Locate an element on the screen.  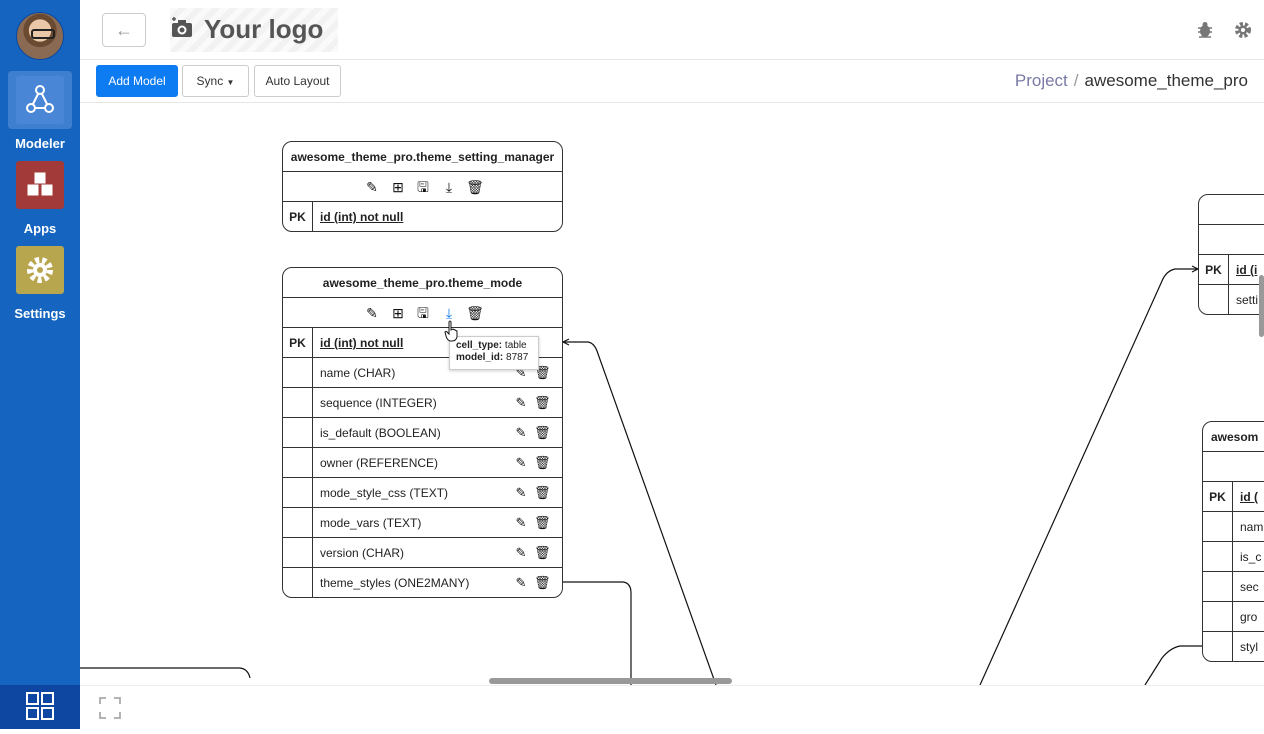
table-row: version (CHAR) ✎ 🗑 is located at coordinates (422, 553).